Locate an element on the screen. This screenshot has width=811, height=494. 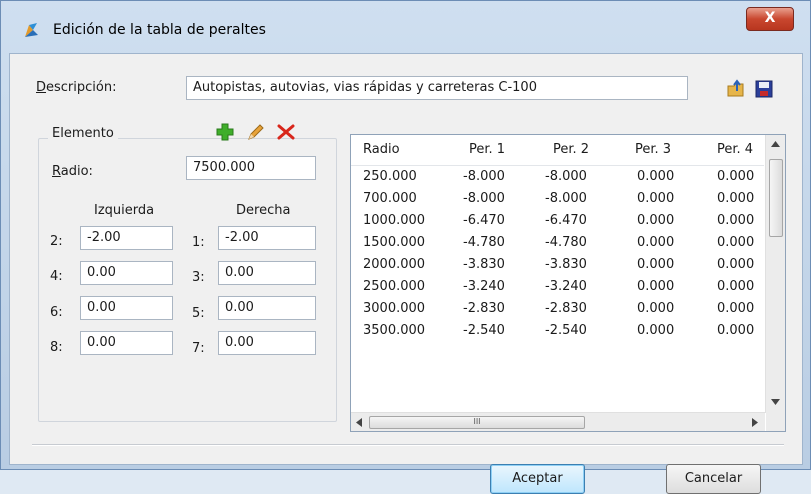
right-index-label: 7: is located at coordinates (198, 348).